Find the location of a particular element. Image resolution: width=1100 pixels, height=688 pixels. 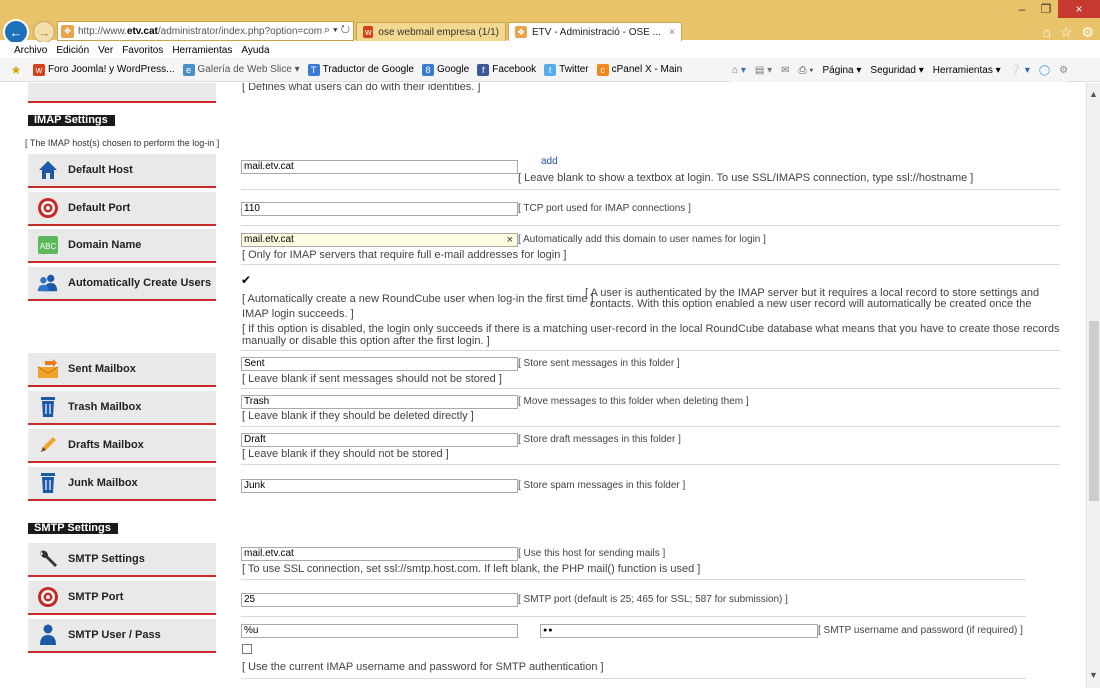

menu-edicion: Edición is located at coordinates (72, 50).